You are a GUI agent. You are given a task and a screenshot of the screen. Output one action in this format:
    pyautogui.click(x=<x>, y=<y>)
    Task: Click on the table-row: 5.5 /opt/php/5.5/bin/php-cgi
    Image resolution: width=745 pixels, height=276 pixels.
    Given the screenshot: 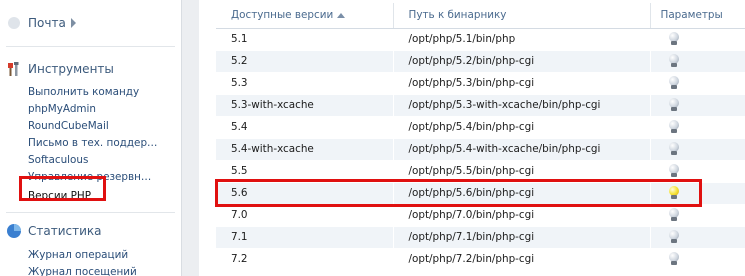 What is the action you would take?
    pyautogui.click(x=480, y=171)
    